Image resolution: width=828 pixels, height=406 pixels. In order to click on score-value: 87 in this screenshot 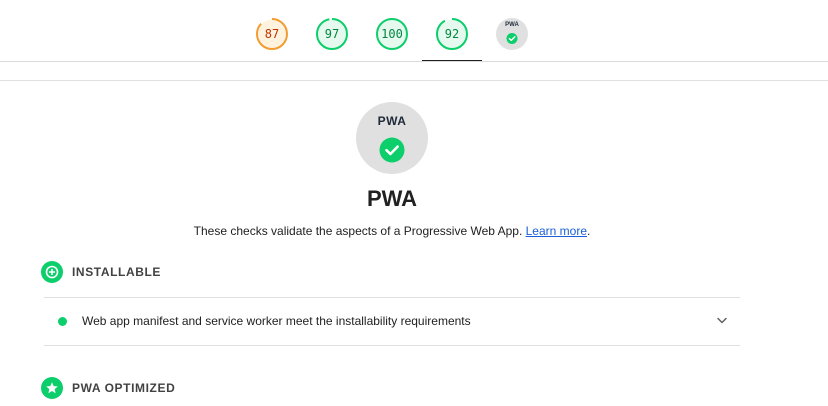, I will do `click(272, 34)`.